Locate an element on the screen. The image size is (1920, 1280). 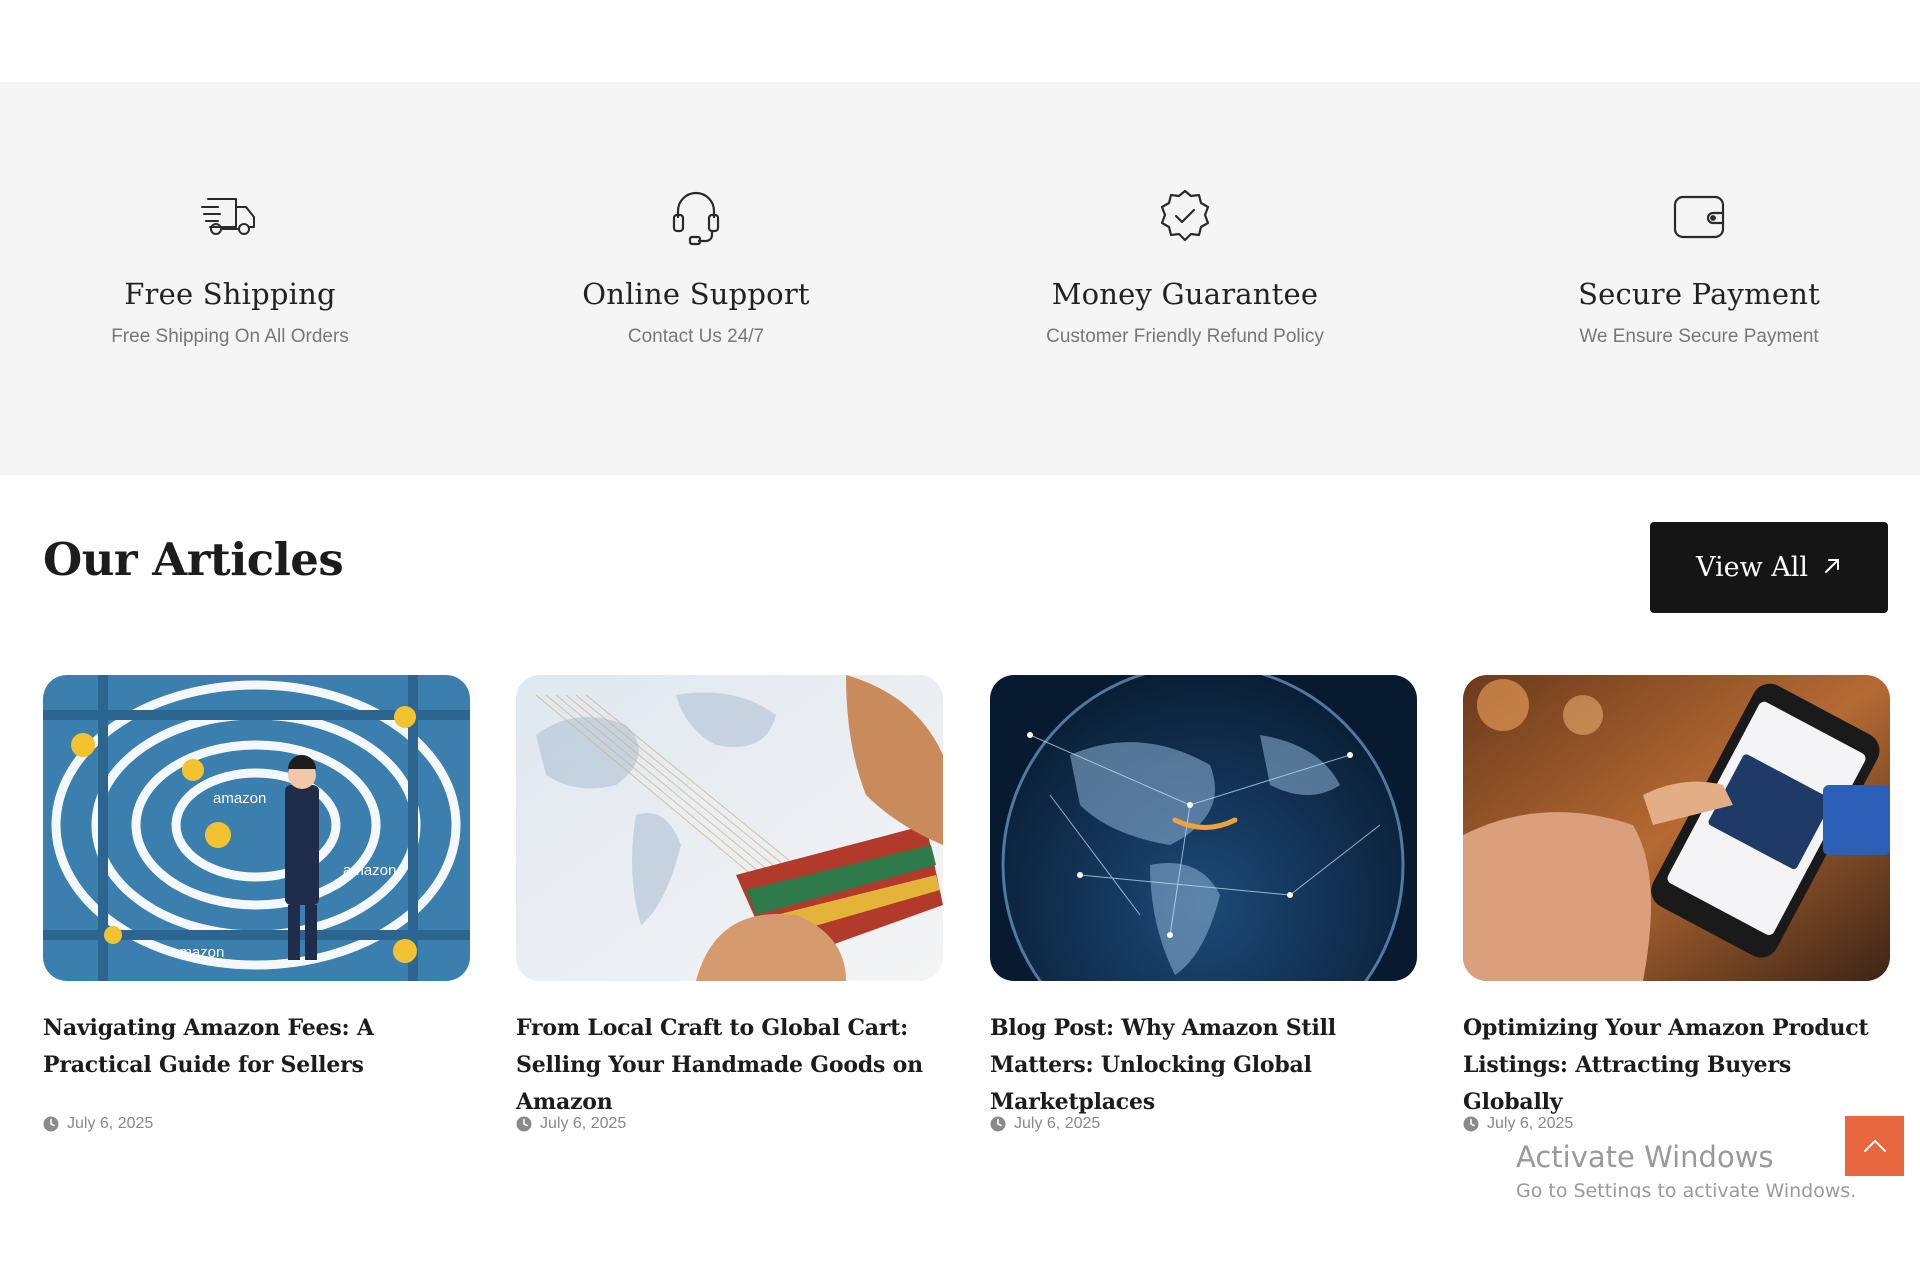
feature-title: Money Guarantee is located at coordinates (1185, 294).